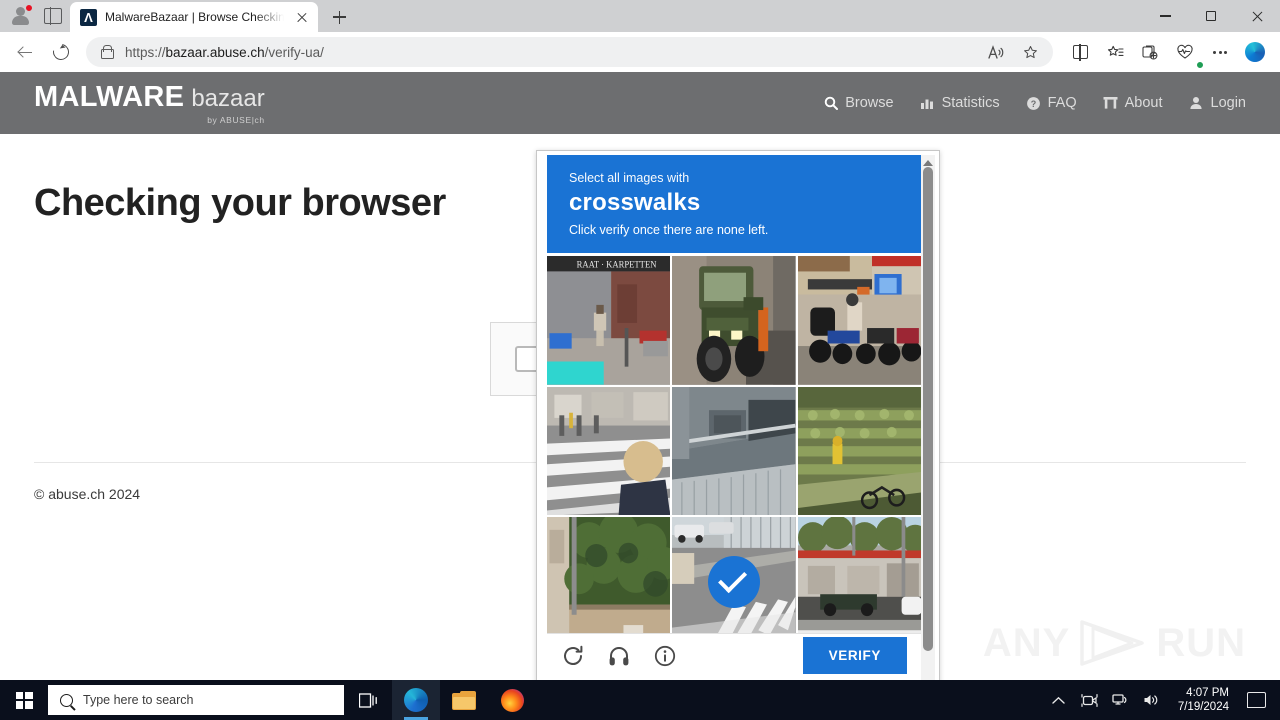 Image resolution: width=1280 pixels, height=720 pixels. I want to click on task-view-icon, so click(368, 700).